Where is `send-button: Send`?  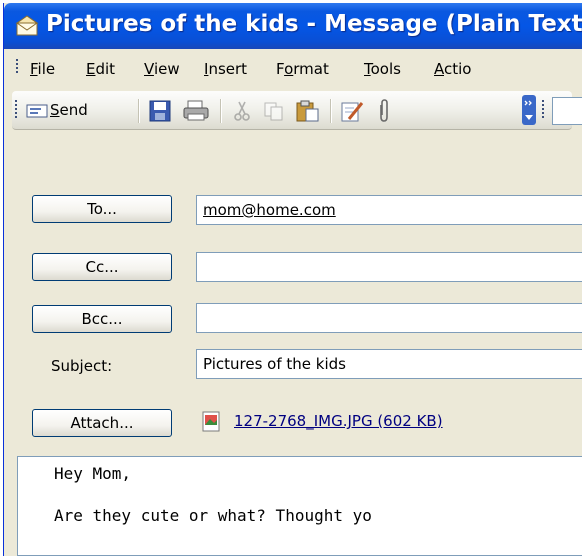
send-button: Send is located at coordinates (69, 111).